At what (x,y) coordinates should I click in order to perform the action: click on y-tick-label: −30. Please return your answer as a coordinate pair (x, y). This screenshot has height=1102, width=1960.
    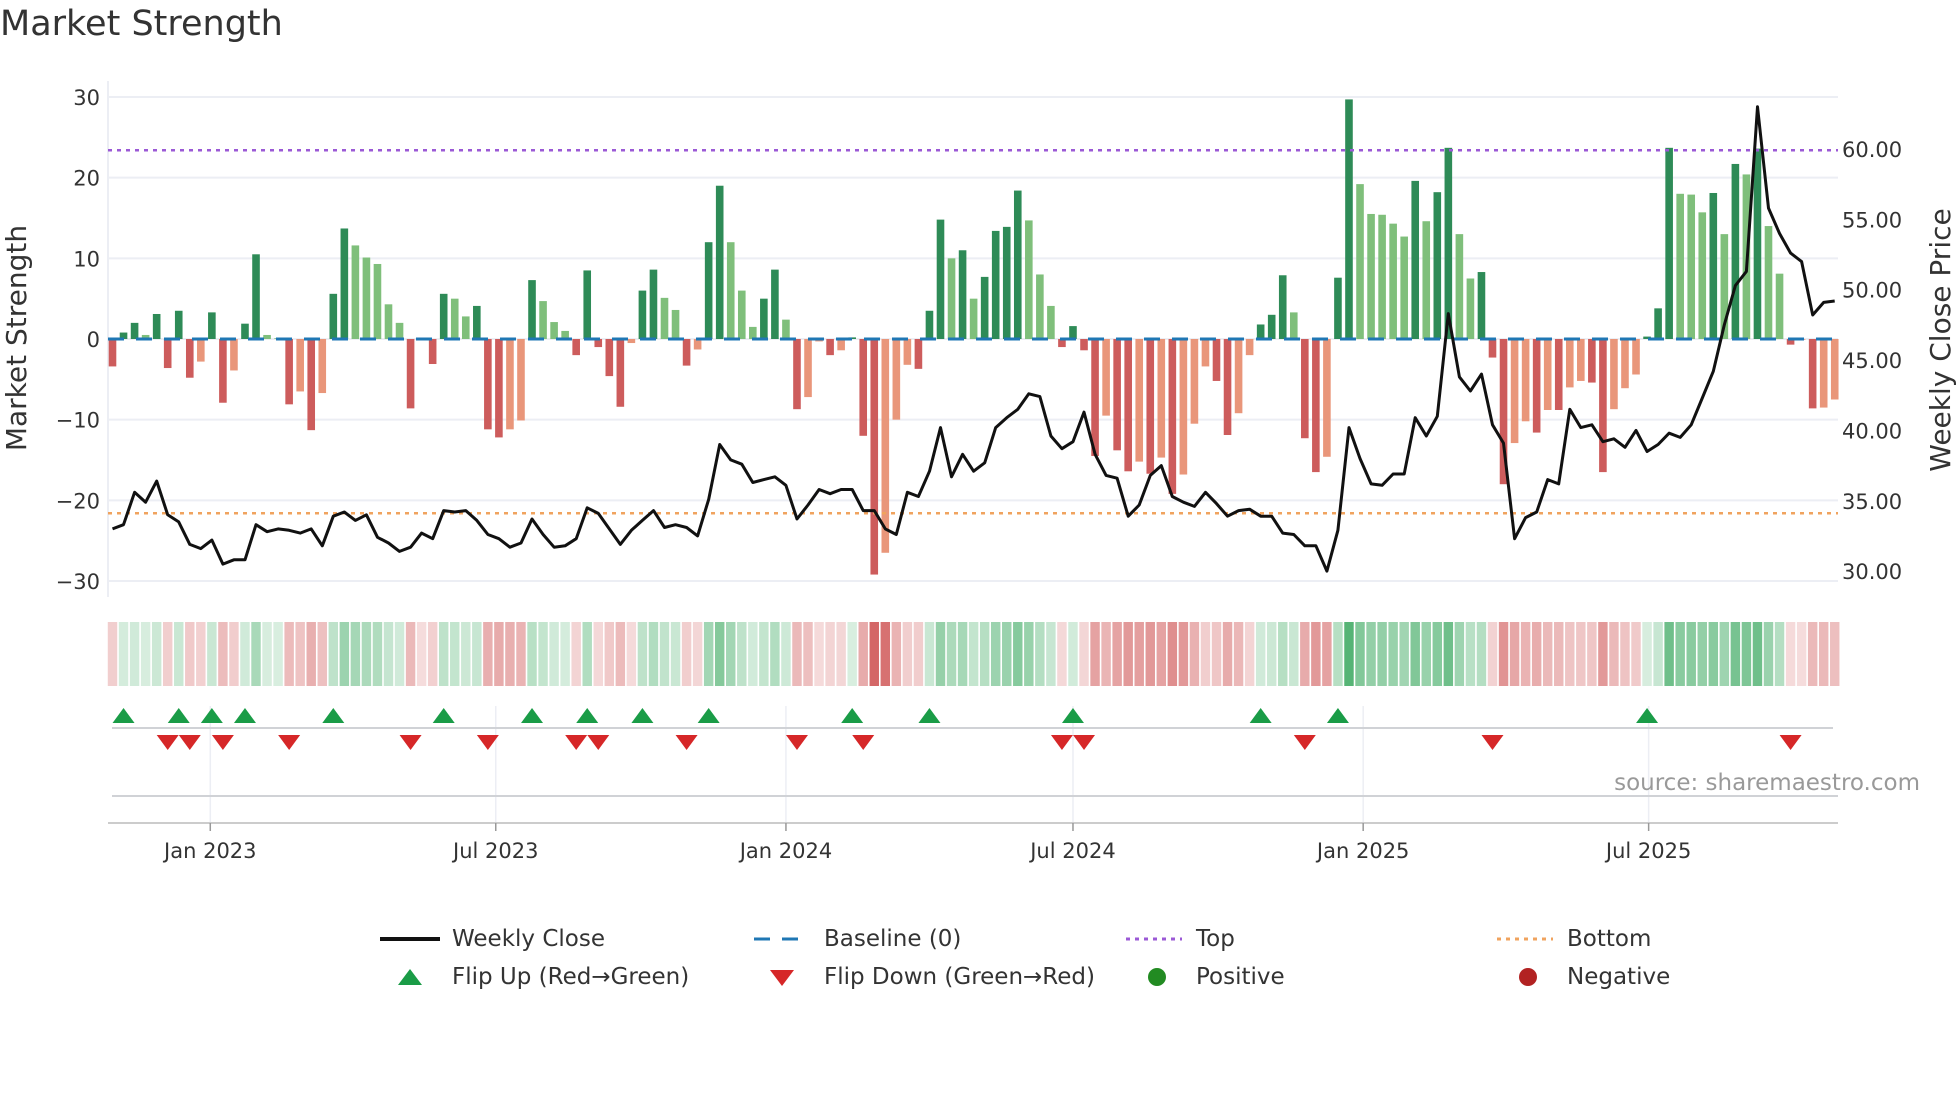
    Looking at the image, I should click on (78, 582).